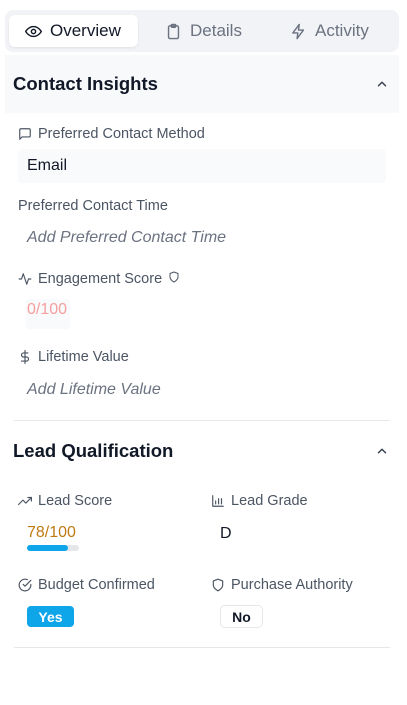 The width and height of the screenshot is (407, 705). I want to click on lead-grade-value: D, so click(226, 533).